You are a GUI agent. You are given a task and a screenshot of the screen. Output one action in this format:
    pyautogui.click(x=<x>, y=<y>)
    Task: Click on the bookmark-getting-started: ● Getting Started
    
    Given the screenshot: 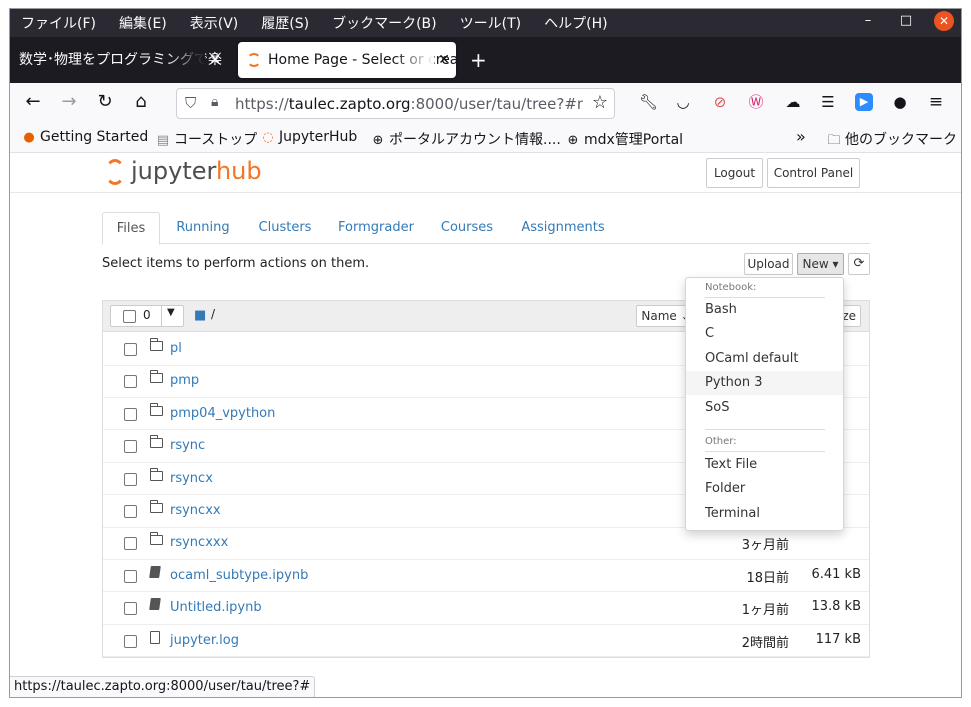 What is the action you would take?
    pyautogui.click(x=84, y=137)
    